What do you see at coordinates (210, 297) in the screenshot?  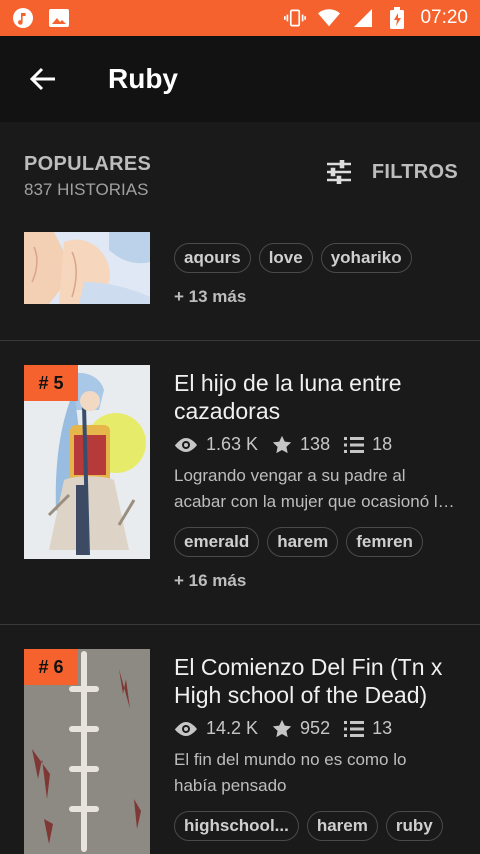 I see `more-tags-link: + 13 más` at bounding box center [210, 297].